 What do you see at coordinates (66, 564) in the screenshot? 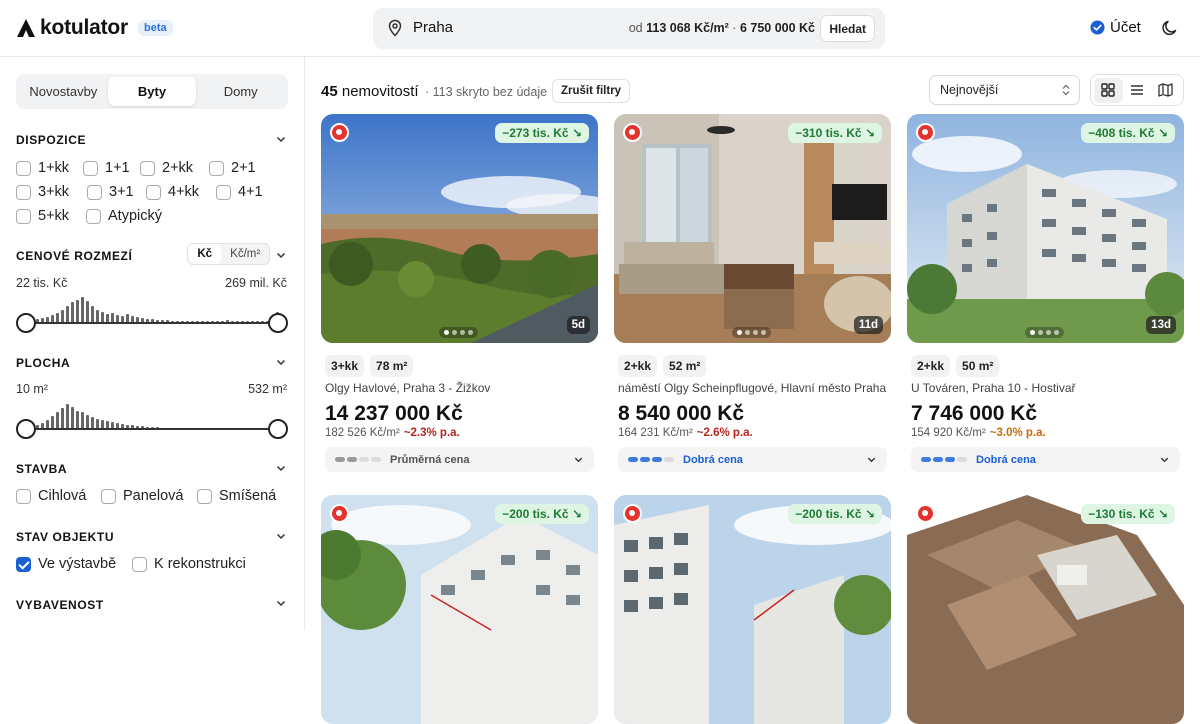
I see `checkbox-stav-ve-vystavbe: Ve výstavbě` at bounding box center [66, 564].